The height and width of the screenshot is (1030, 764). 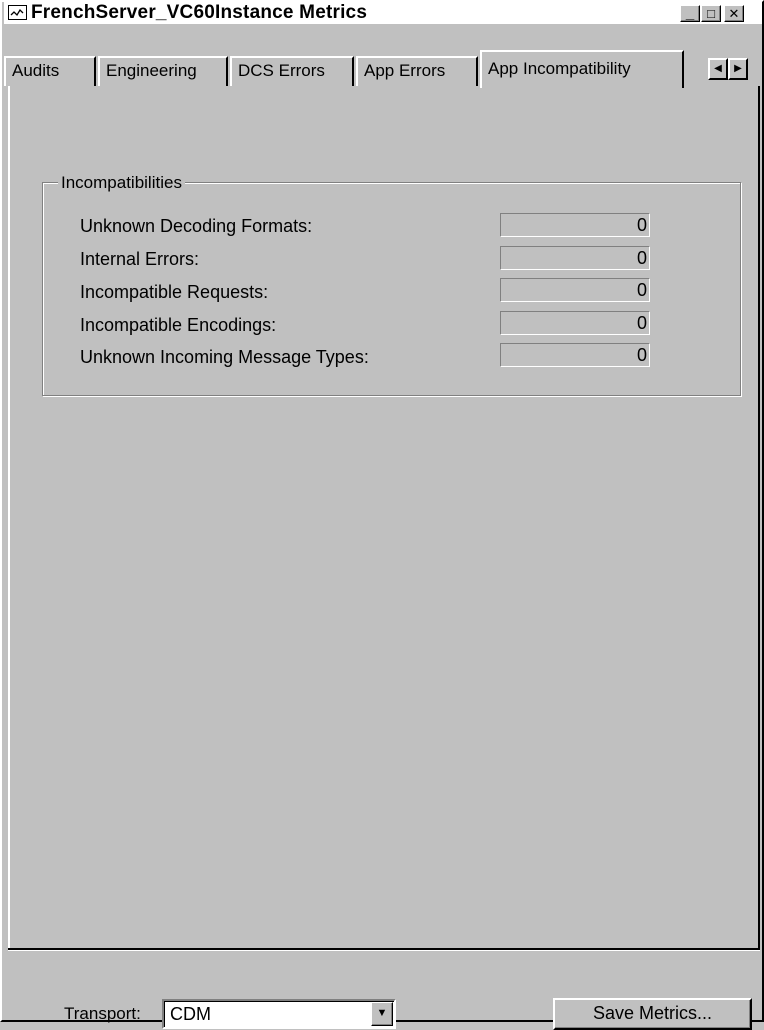 I want to click on arrow-left-icon: ◀, so click(x=718, y=68).